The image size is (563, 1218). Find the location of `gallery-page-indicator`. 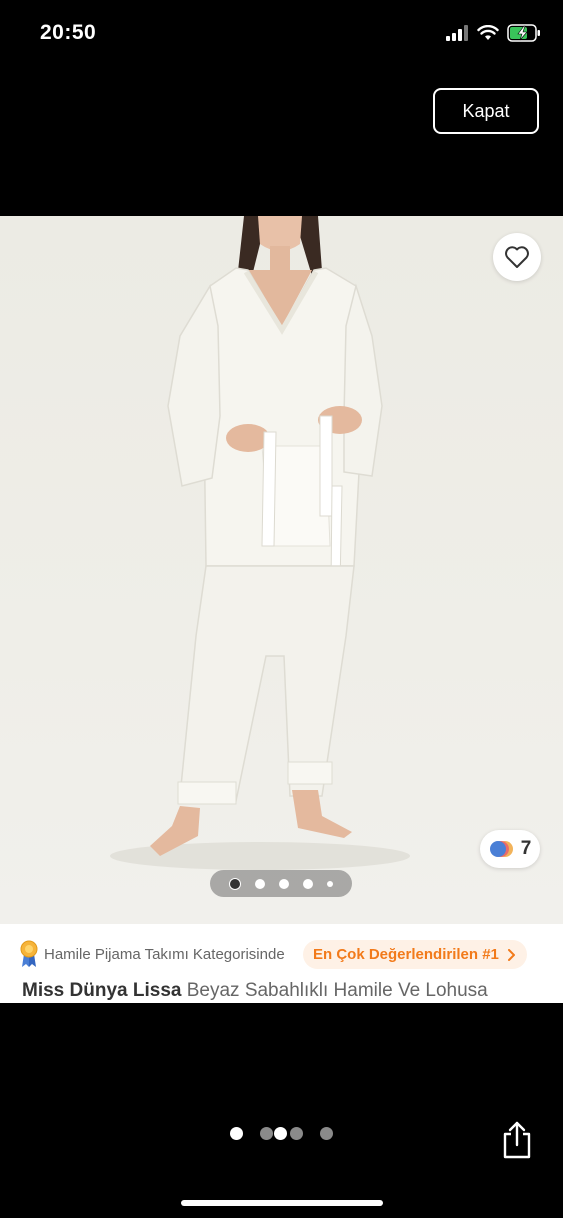

gallery-page-indicator is located at coordinates (281, 1133).